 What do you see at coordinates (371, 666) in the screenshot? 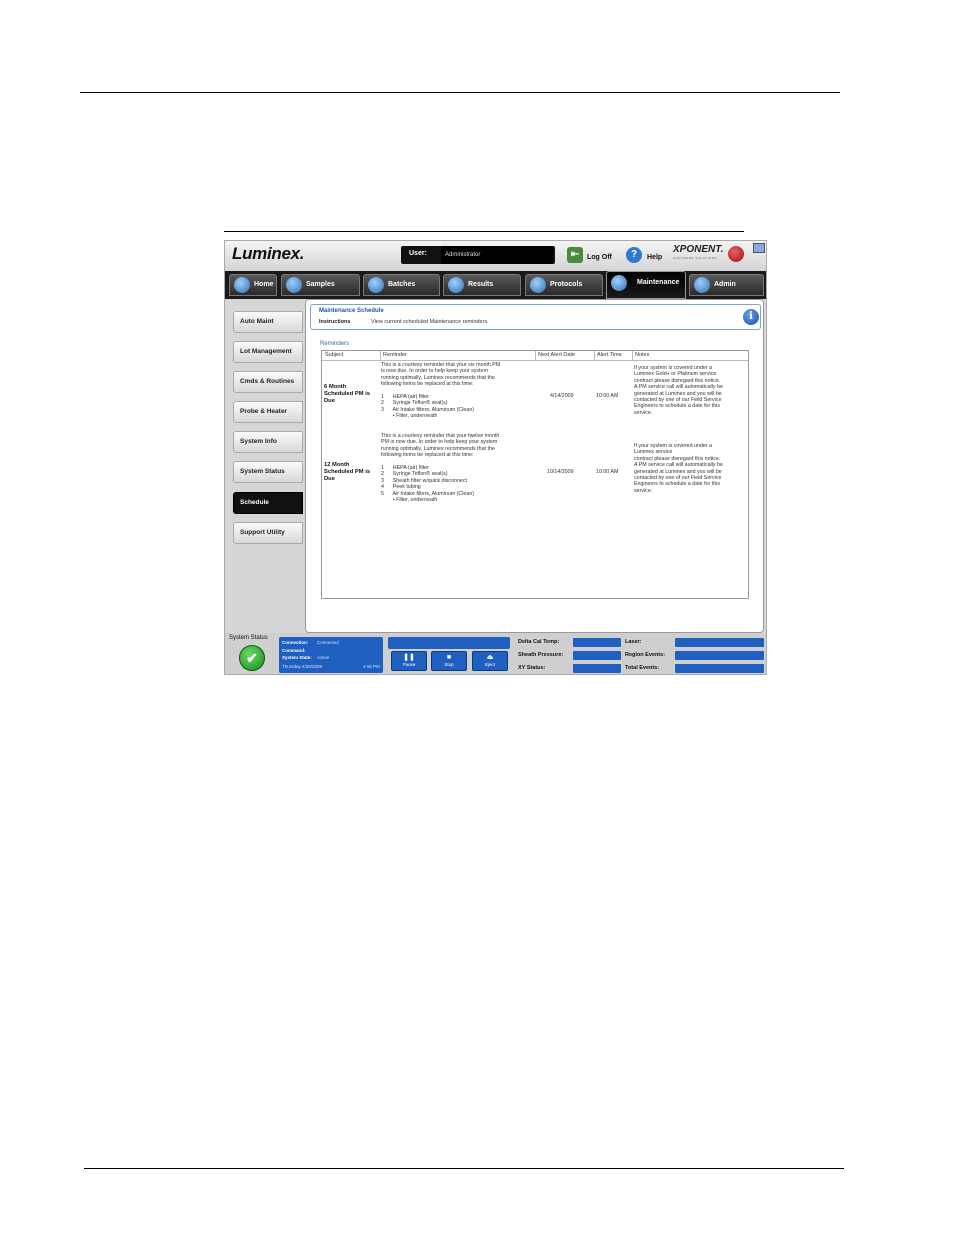
I see `time-value: 4:08 PM` at bounding box center [371, 666].